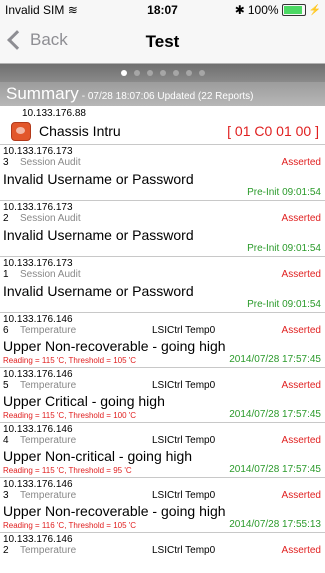 The image size is (325, 573). Describe the element at coordinates (6, 330) in the screenshot. I see `event-number: 6` at that location.